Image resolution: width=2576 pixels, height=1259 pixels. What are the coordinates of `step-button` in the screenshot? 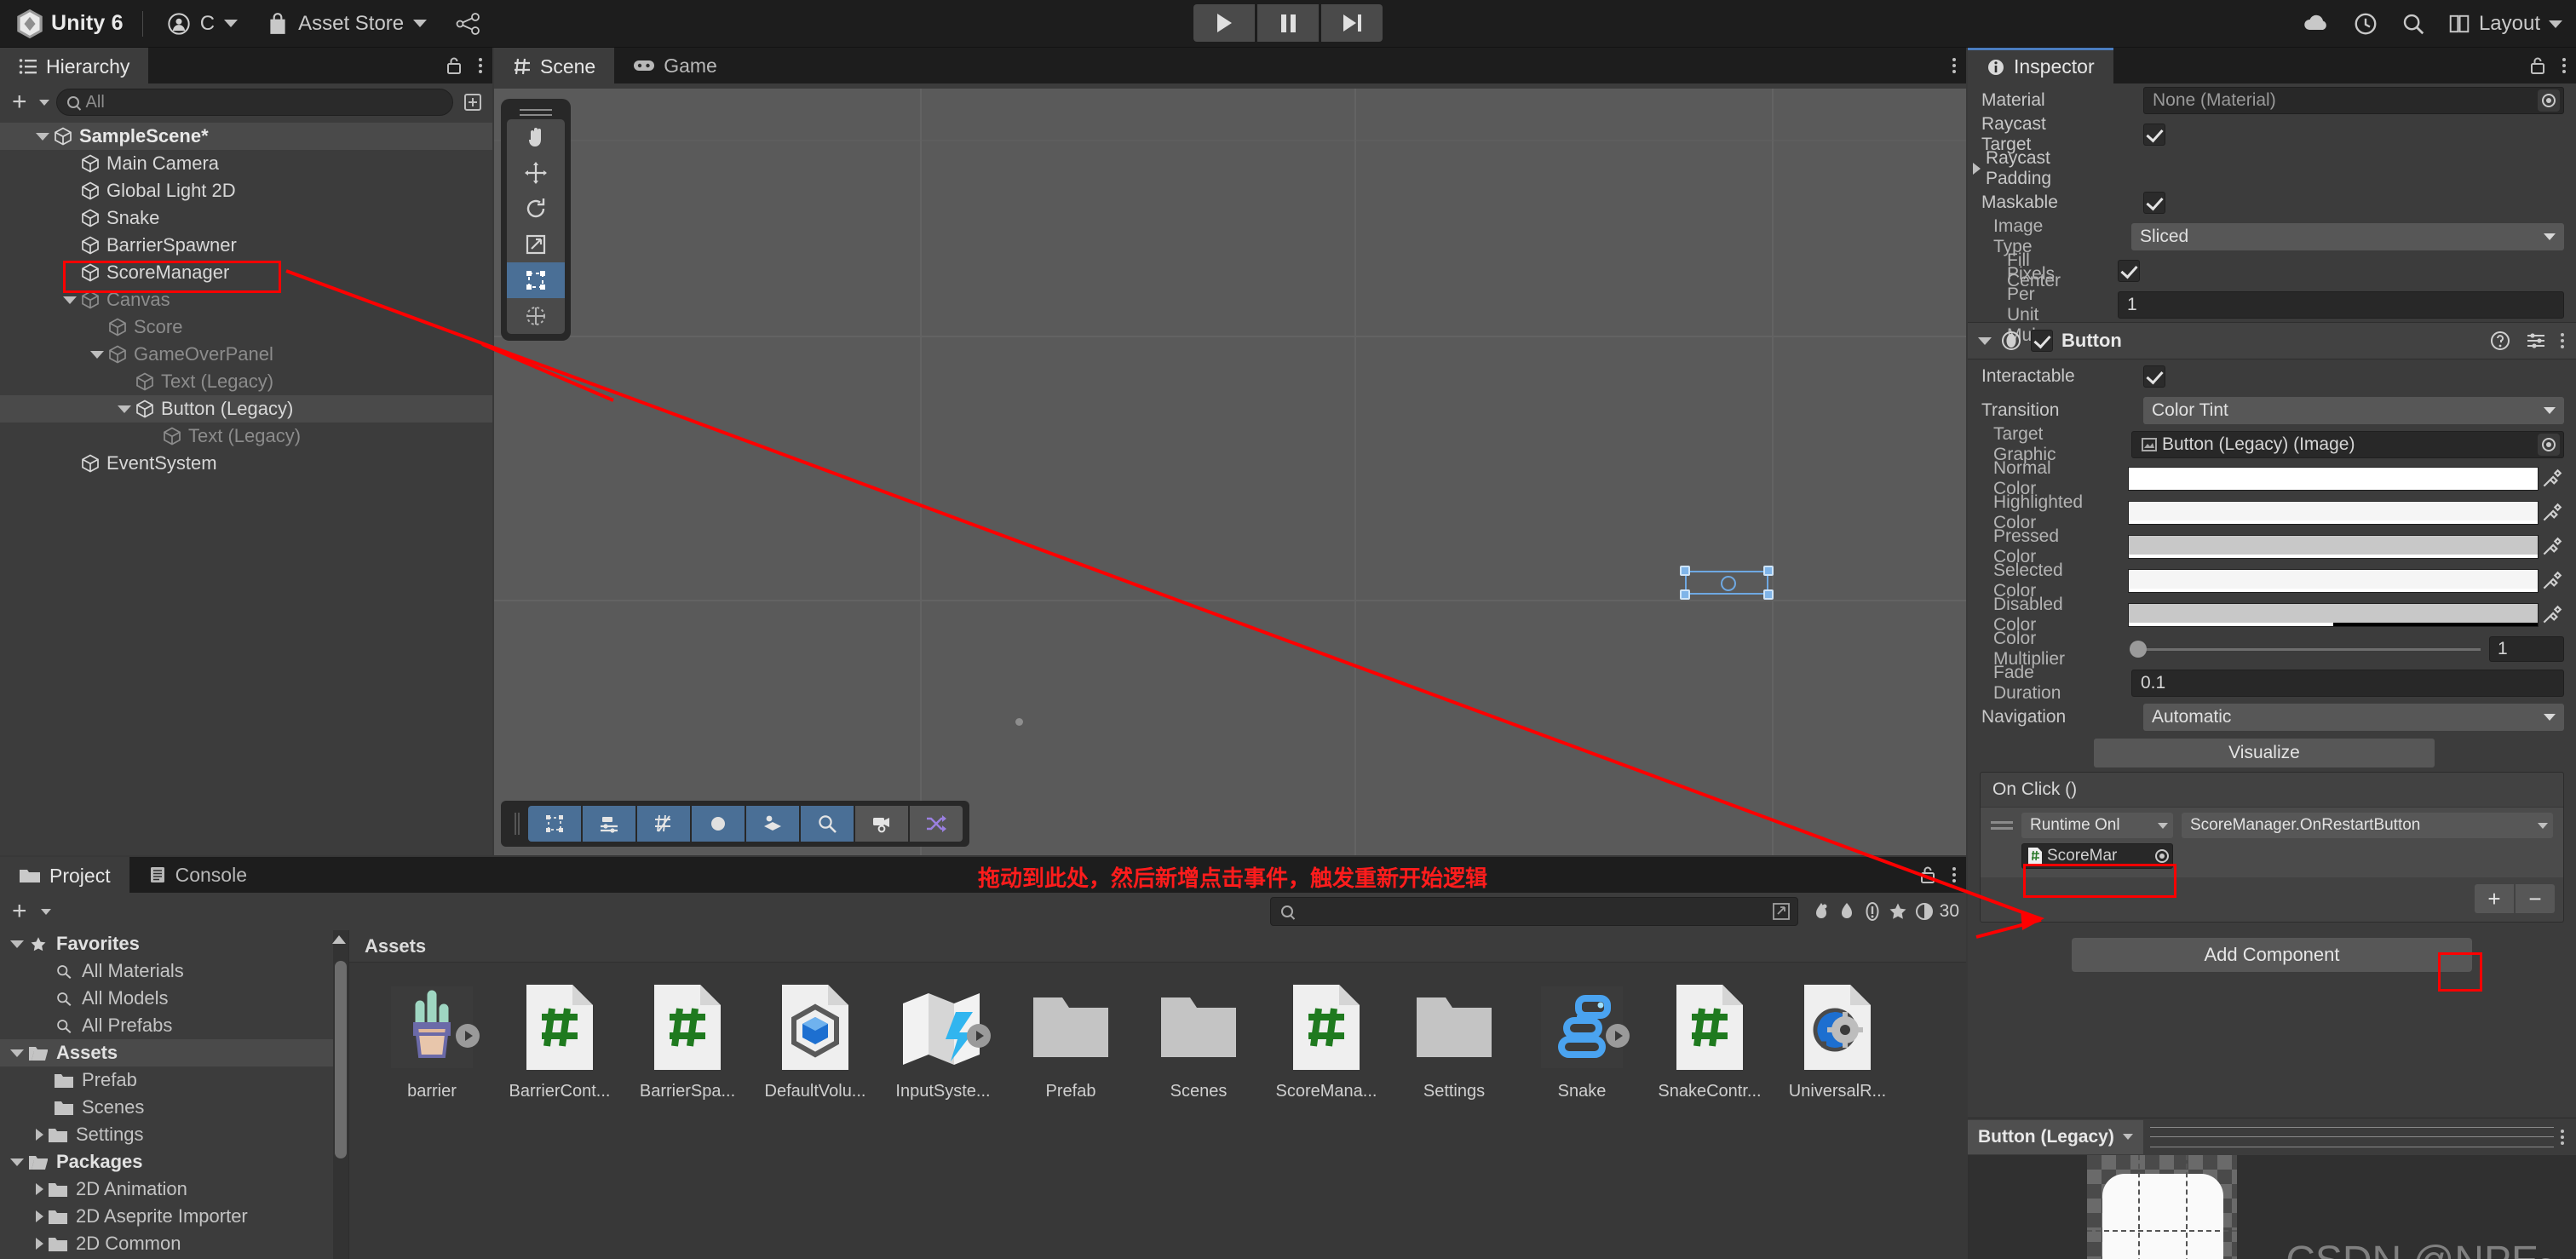 It's located at (1352, 23).